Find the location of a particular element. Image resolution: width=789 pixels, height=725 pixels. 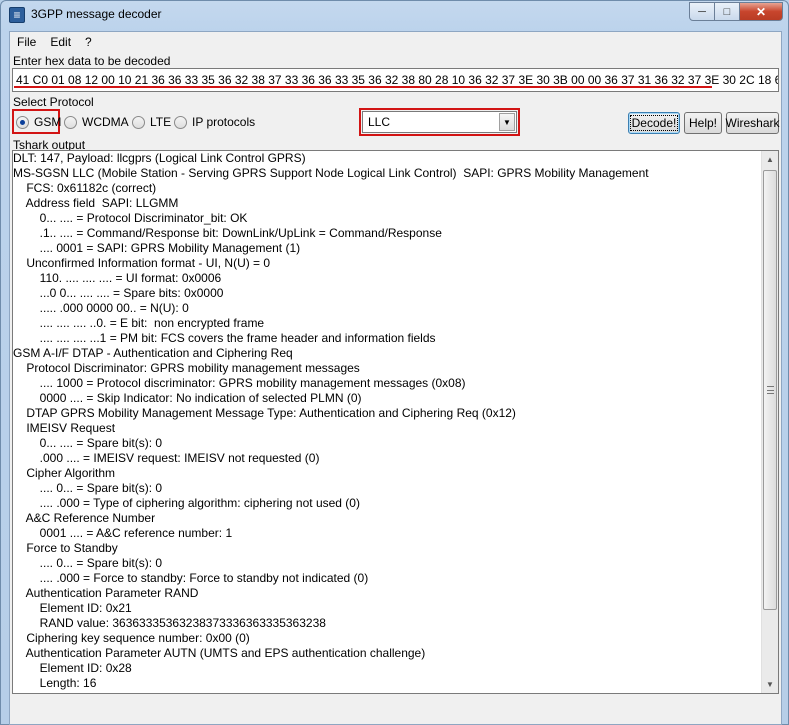

decode-button: Decode! is located at coordinates (654, 123).